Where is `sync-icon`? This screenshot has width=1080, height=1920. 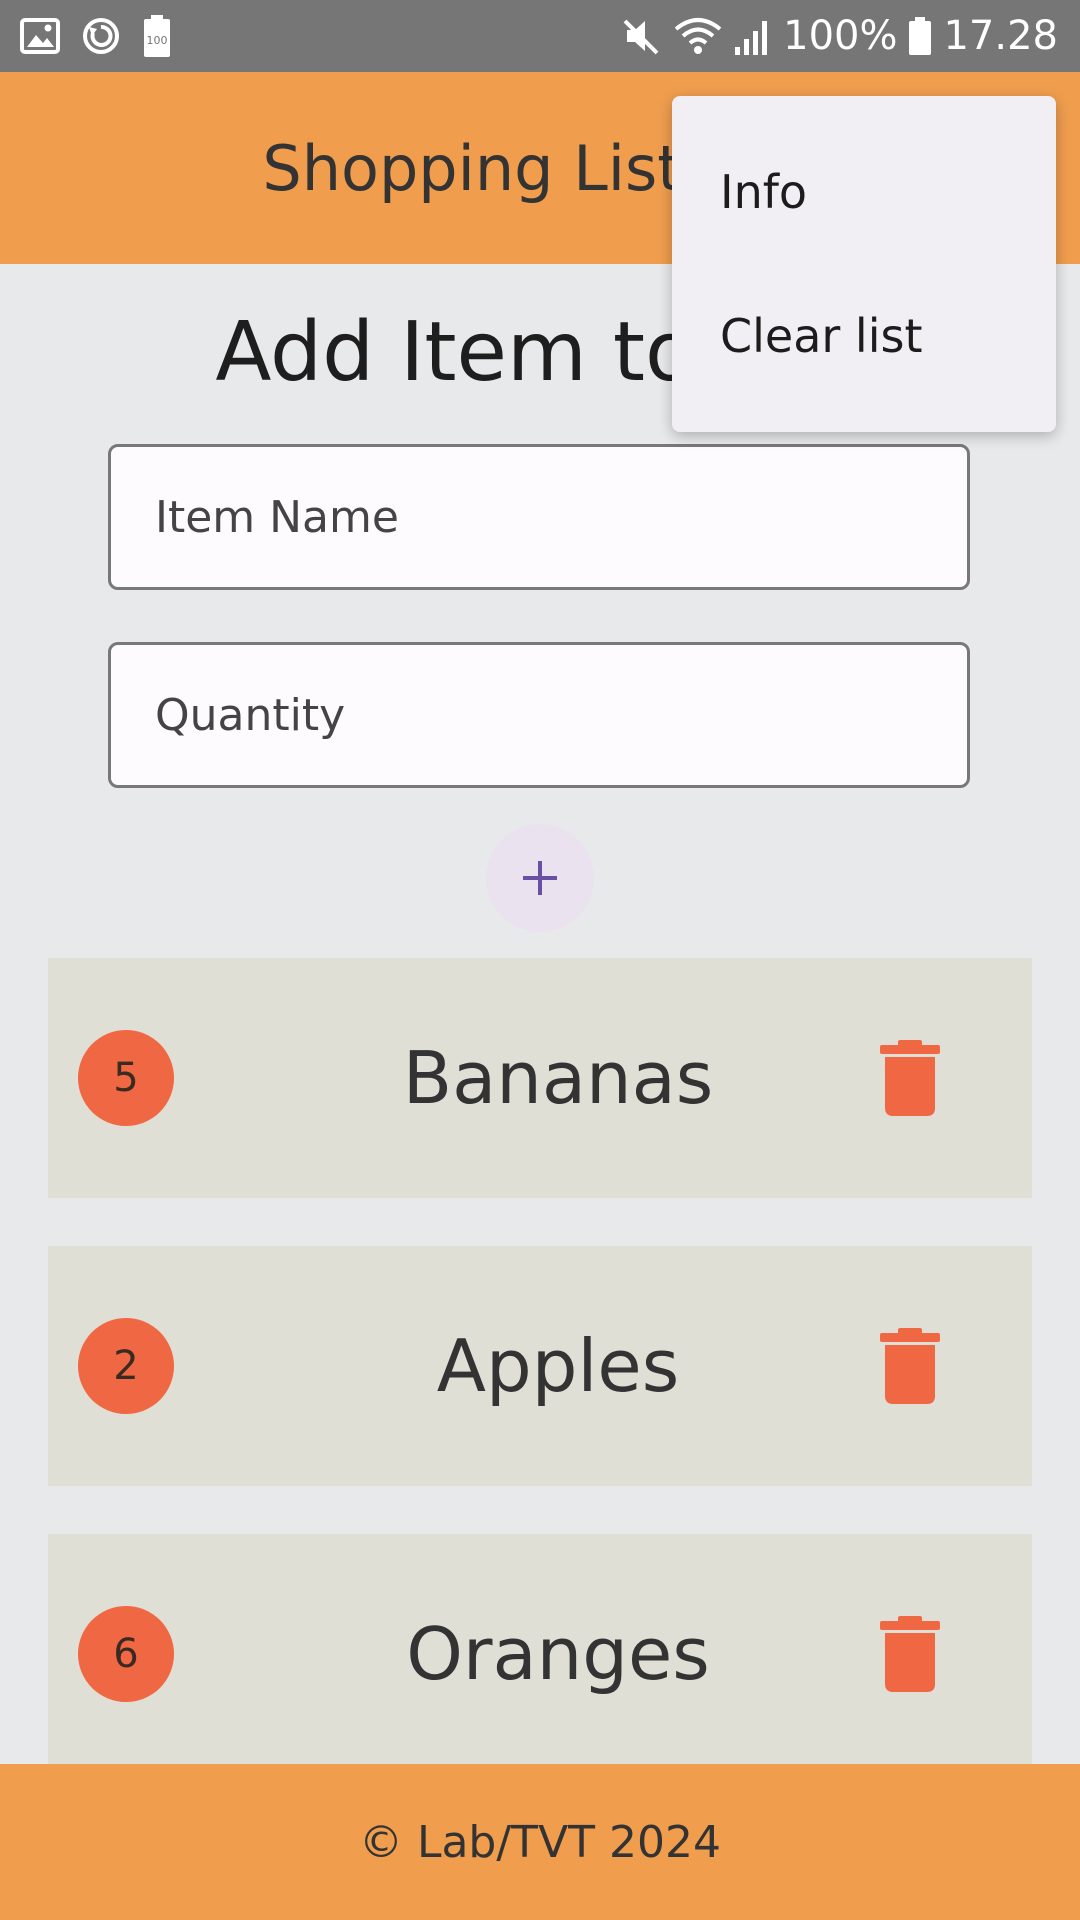
sync-icon is located at coordinates (101, 36).